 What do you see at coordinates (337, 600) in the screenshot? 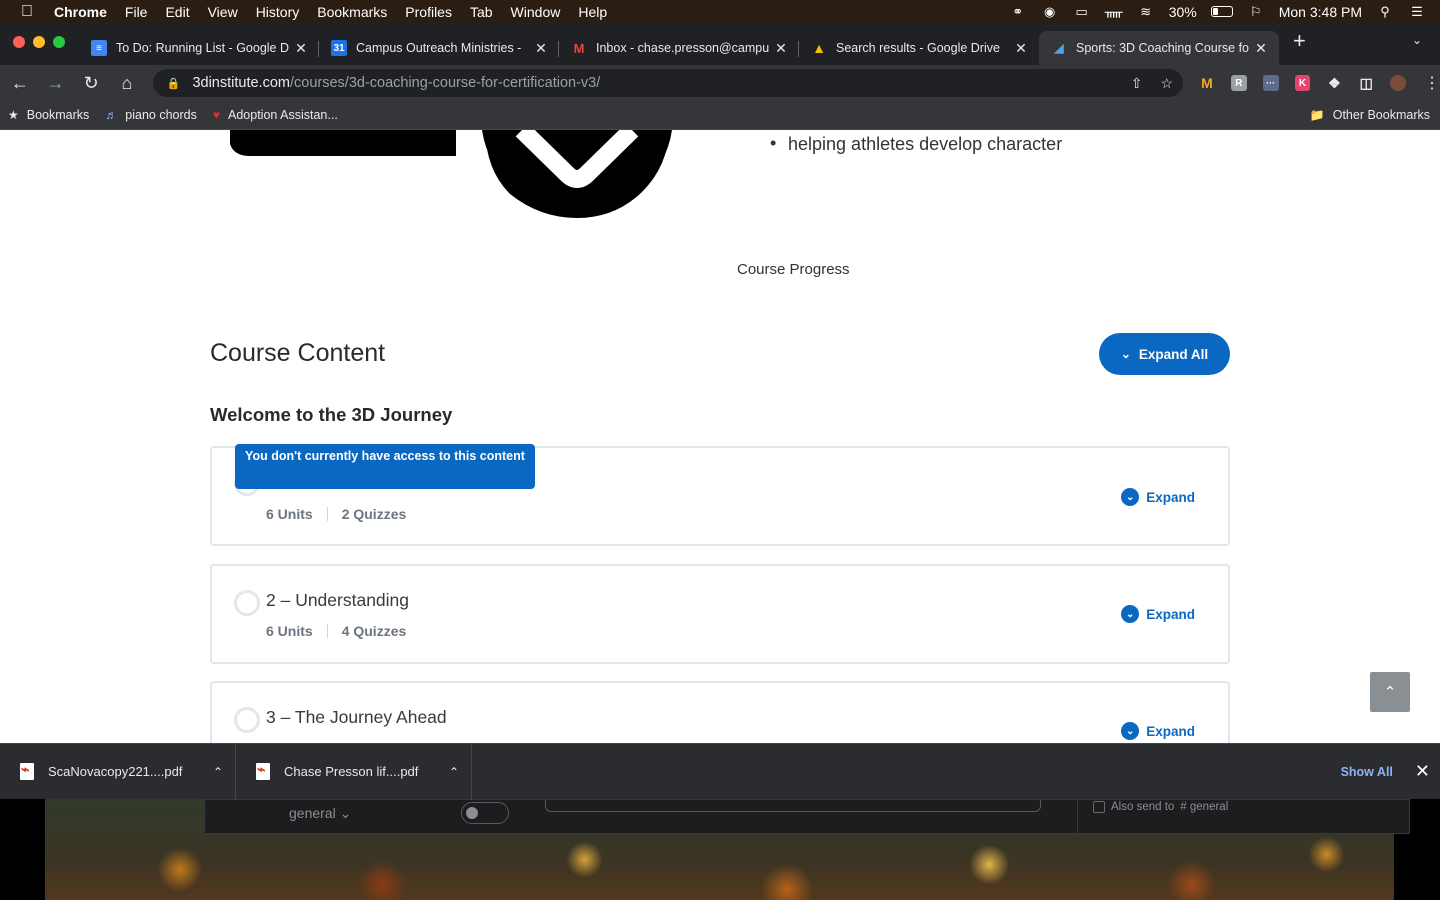
I see `lesson-title: 2 – Understanding` at bounding box center [337, 600].